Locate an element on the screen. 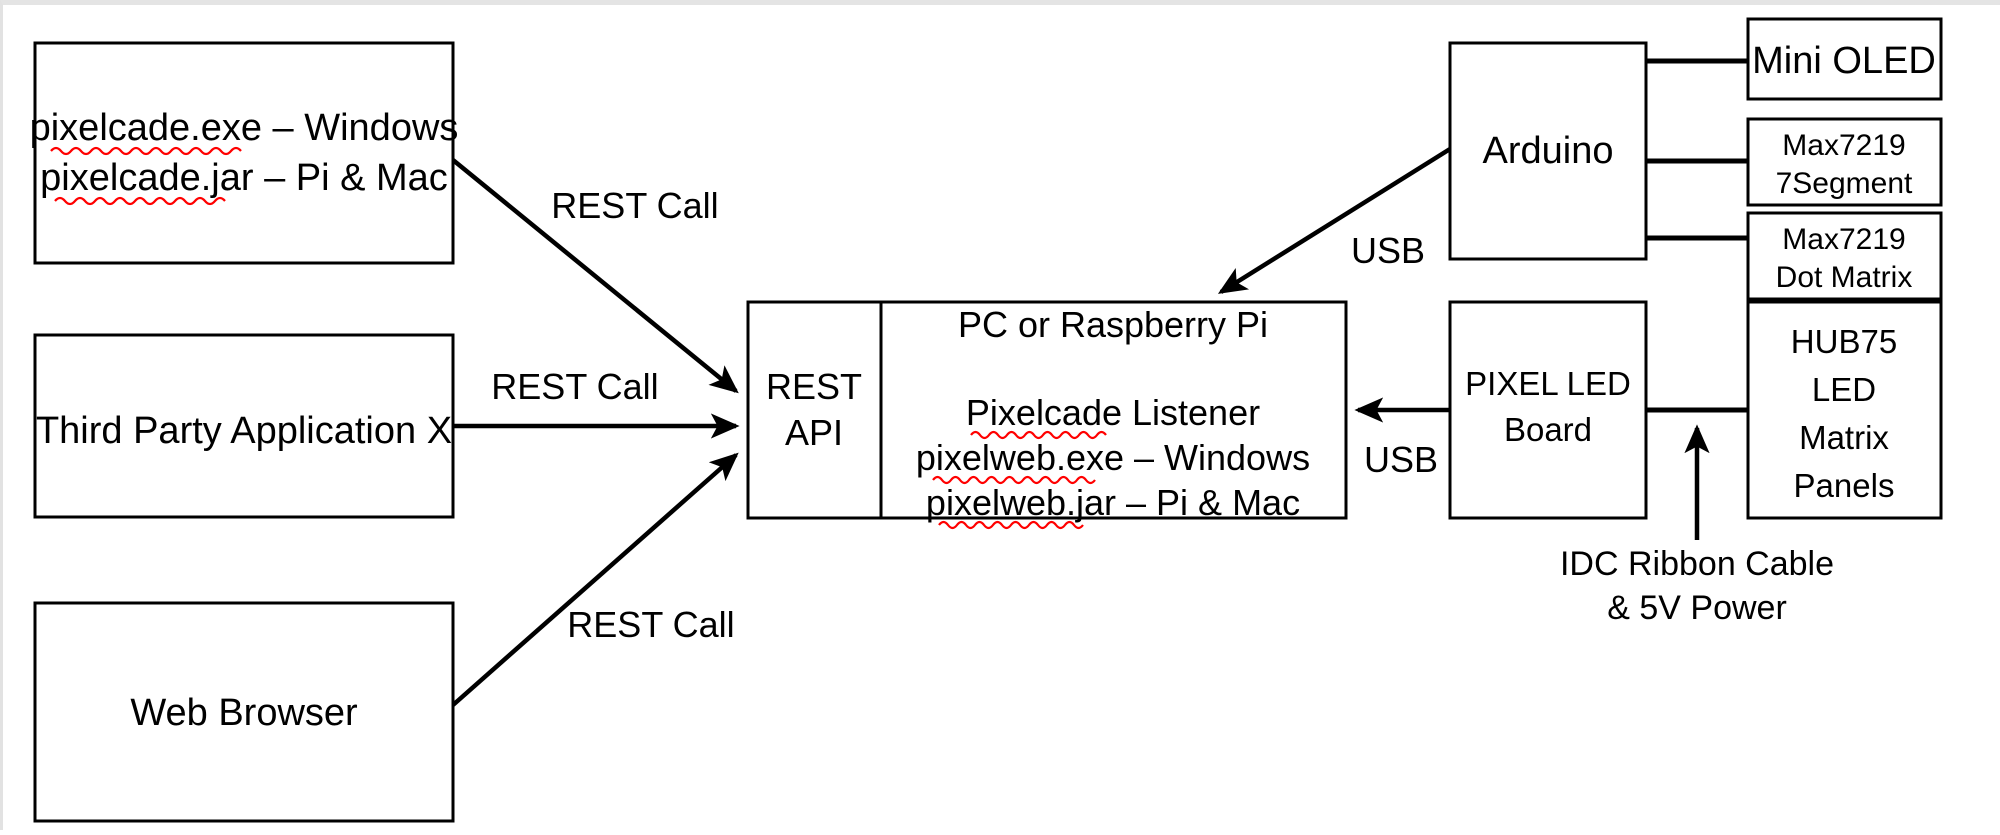 The image size is (2000, 835). pixel-led-board-line1: PIXEL LED is located at coordinates (1548, 383).